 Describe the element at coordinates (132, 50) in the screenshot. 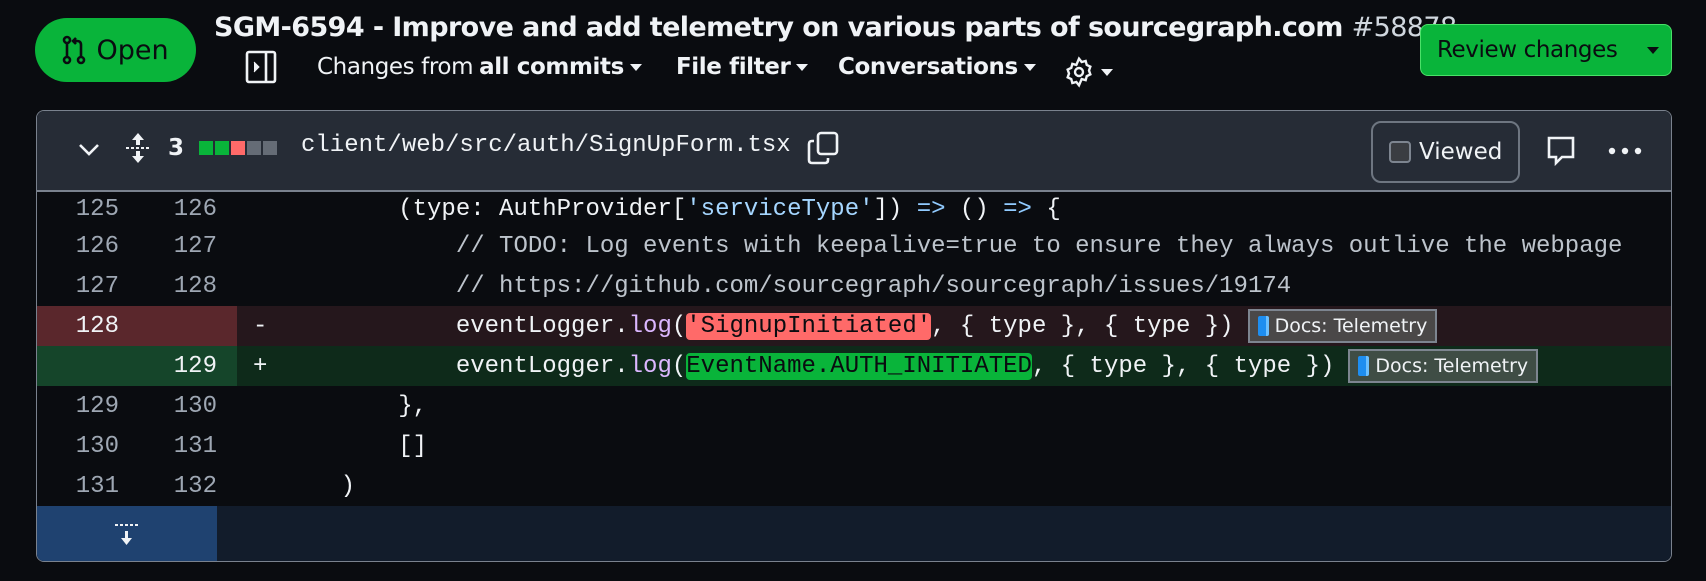

I see `pr-status-label: Open` at that location.